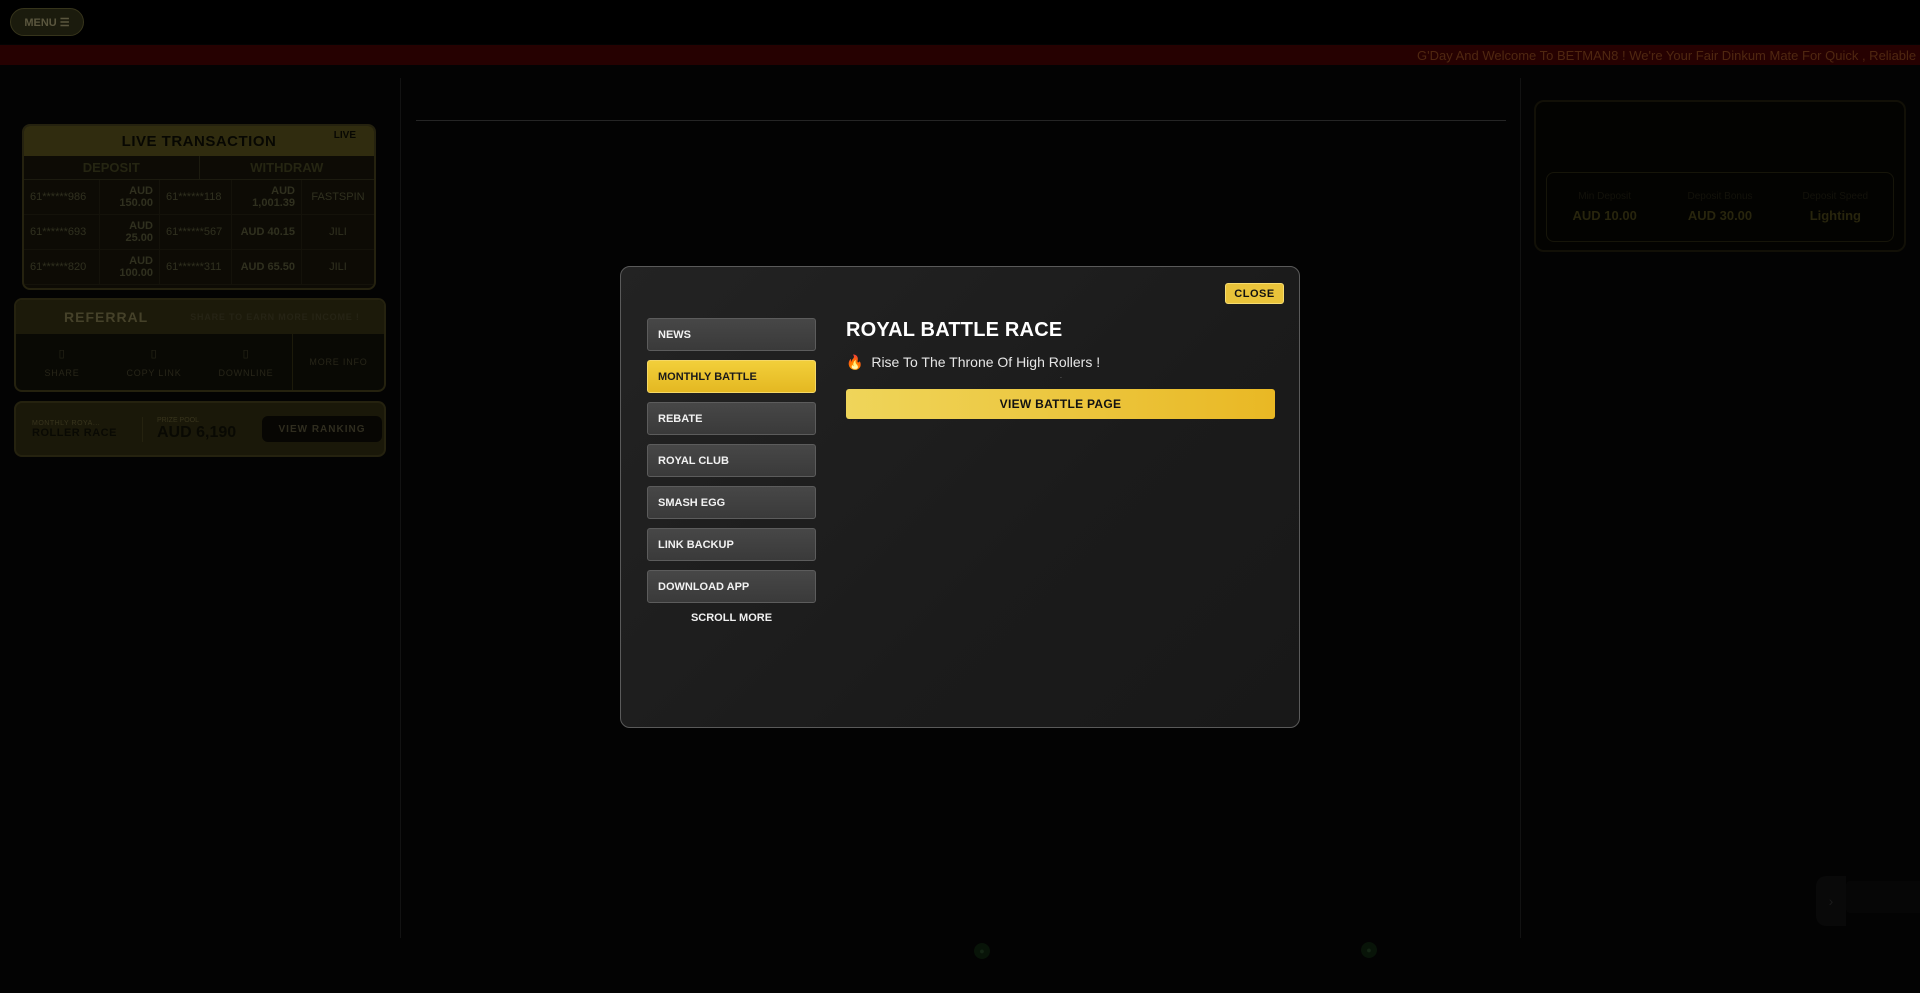  What do you see at coordinates (731, 334) in the screenshot?
I see `tab-news: NEWS` at bounding box center [731, 334].